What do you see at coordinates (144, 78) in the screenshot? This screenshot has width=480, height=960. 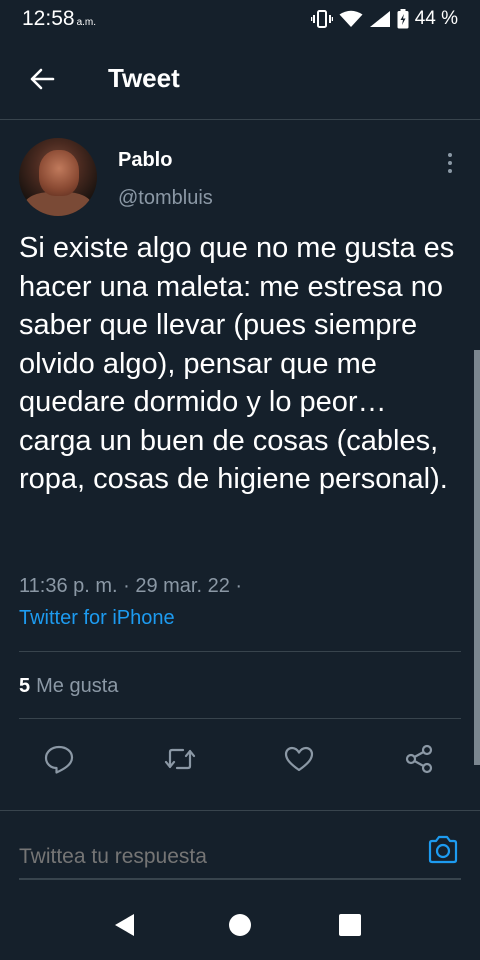 I see `page-title: Tweet` at bounding box center [144, 78].